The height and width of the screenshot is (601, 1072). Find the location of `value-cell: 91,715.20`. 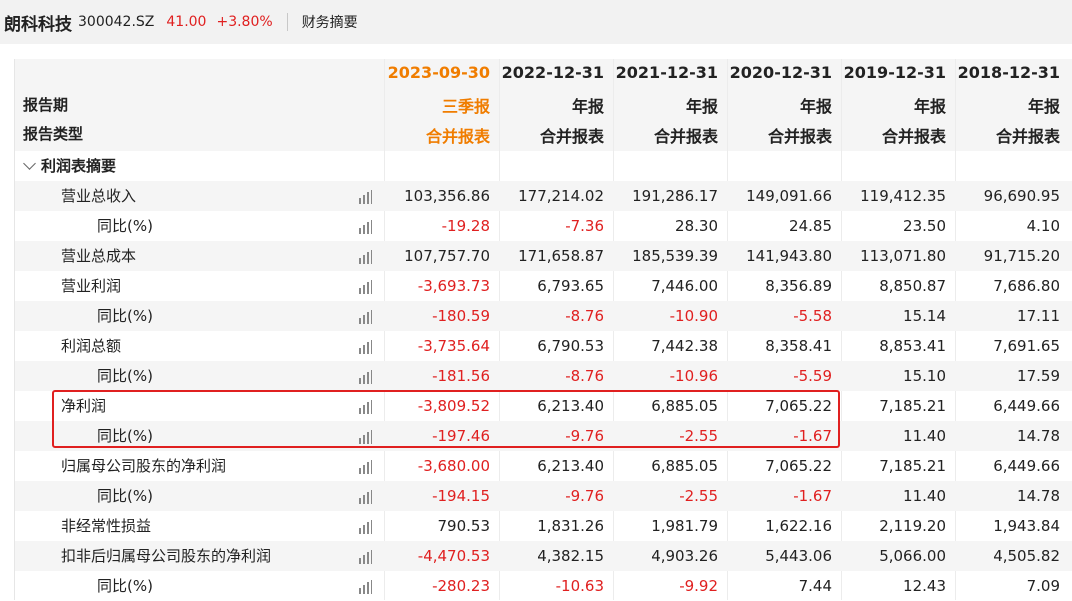

value-cell: 91,715.20 is located at coordinates (1021, 256).